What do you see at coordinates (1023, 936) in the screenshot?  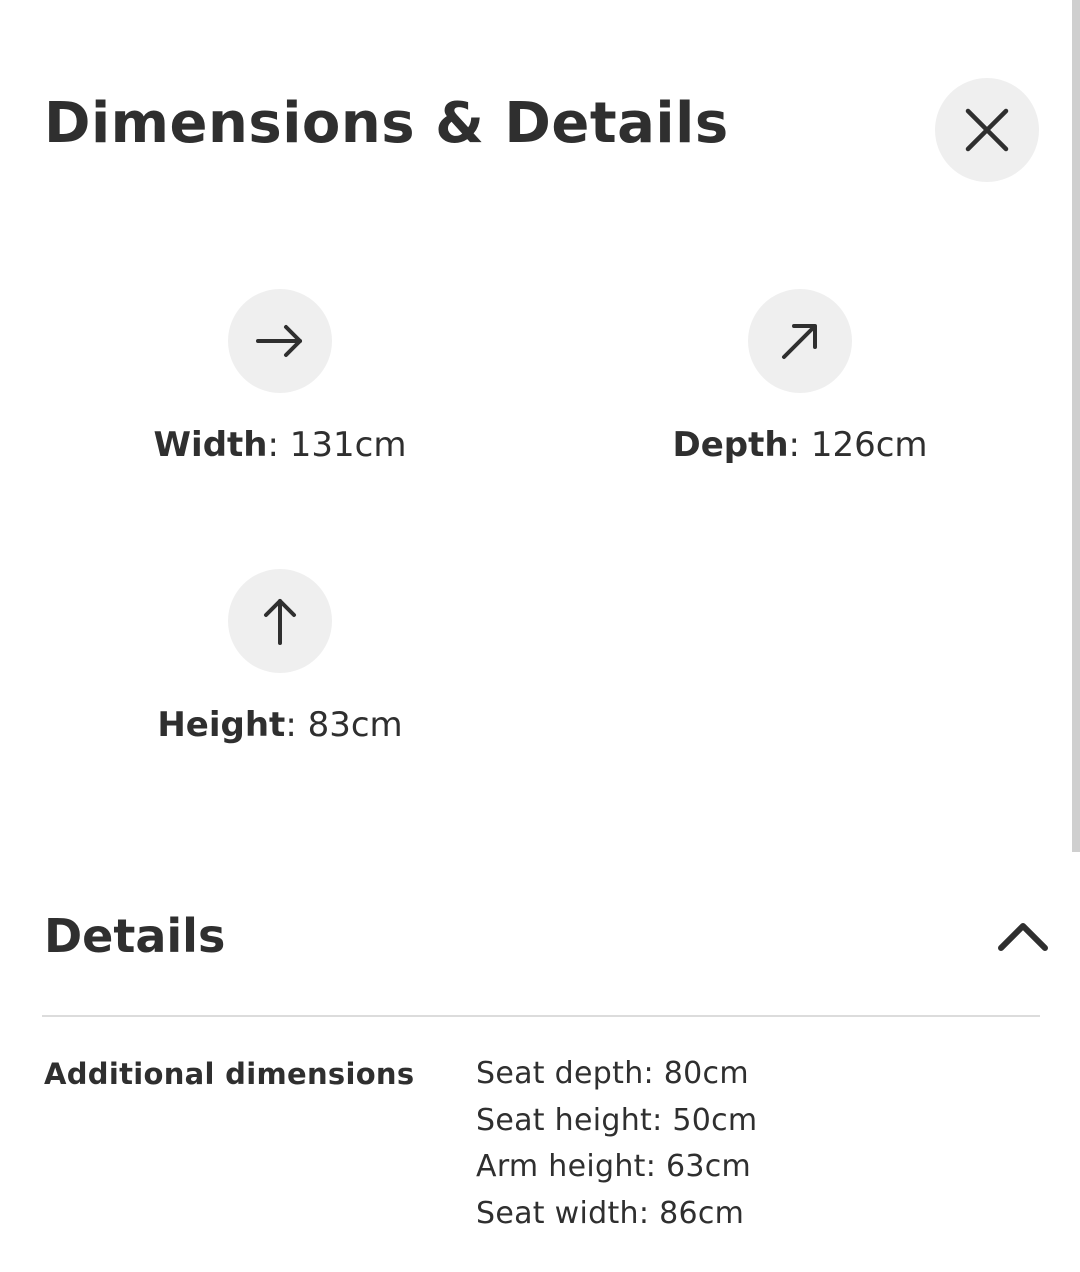 I see `chevron-up-icon` at bounding box center [1023, 936].